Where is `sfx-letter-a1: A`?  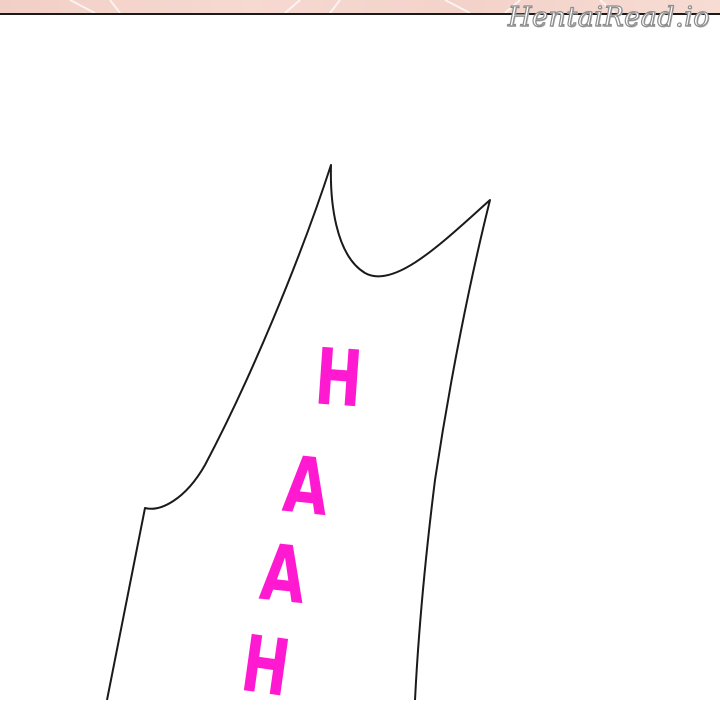 sfx-letter-a1: A is located at coordinates (306, 487).